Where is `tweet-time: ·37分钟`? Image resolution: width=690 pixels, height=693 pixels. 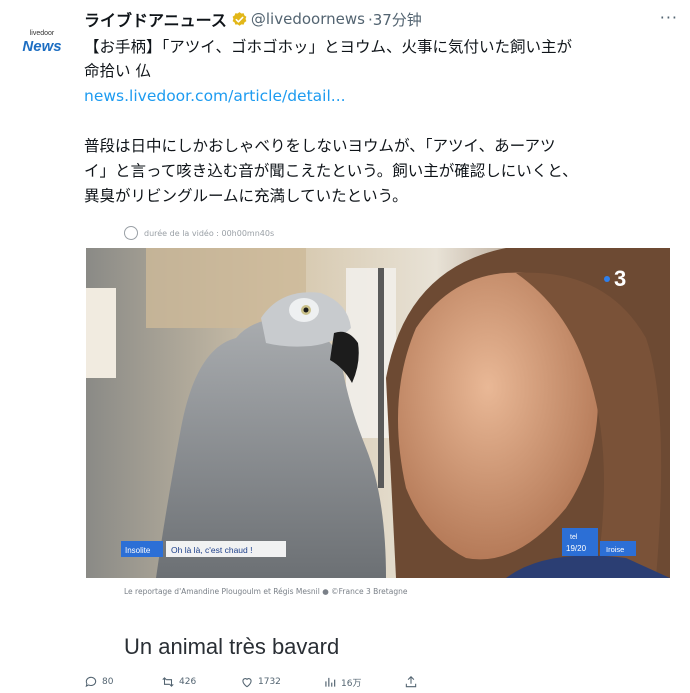 tweet-time: ·37分钟 is located at coordinates (395, 19).